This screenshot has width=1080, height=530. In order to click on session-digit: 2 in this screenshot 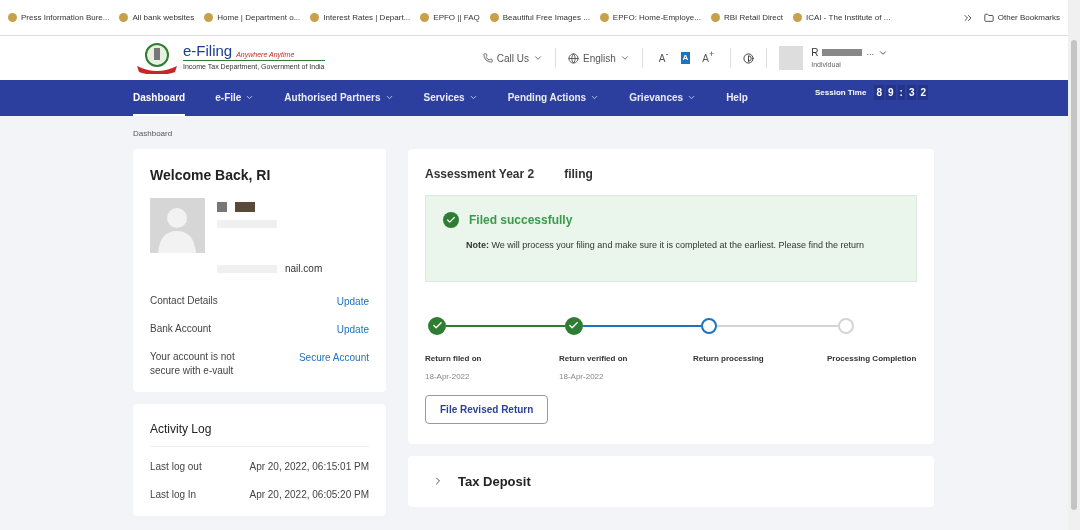, I will do `click(923, 92)`.